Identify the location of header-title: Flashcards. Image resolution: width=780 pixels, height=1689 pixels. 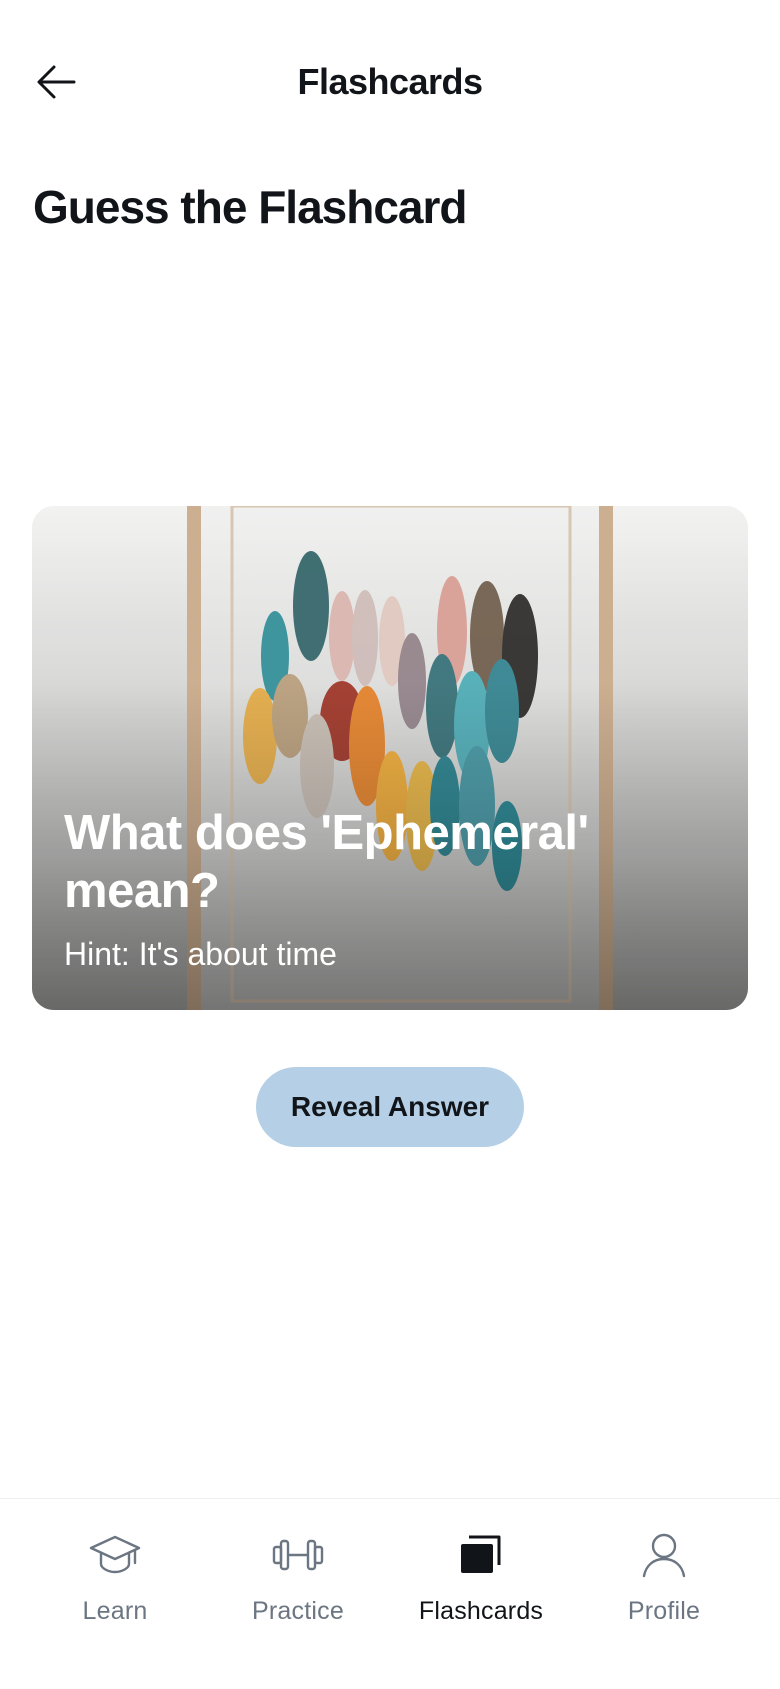
(390, 81).